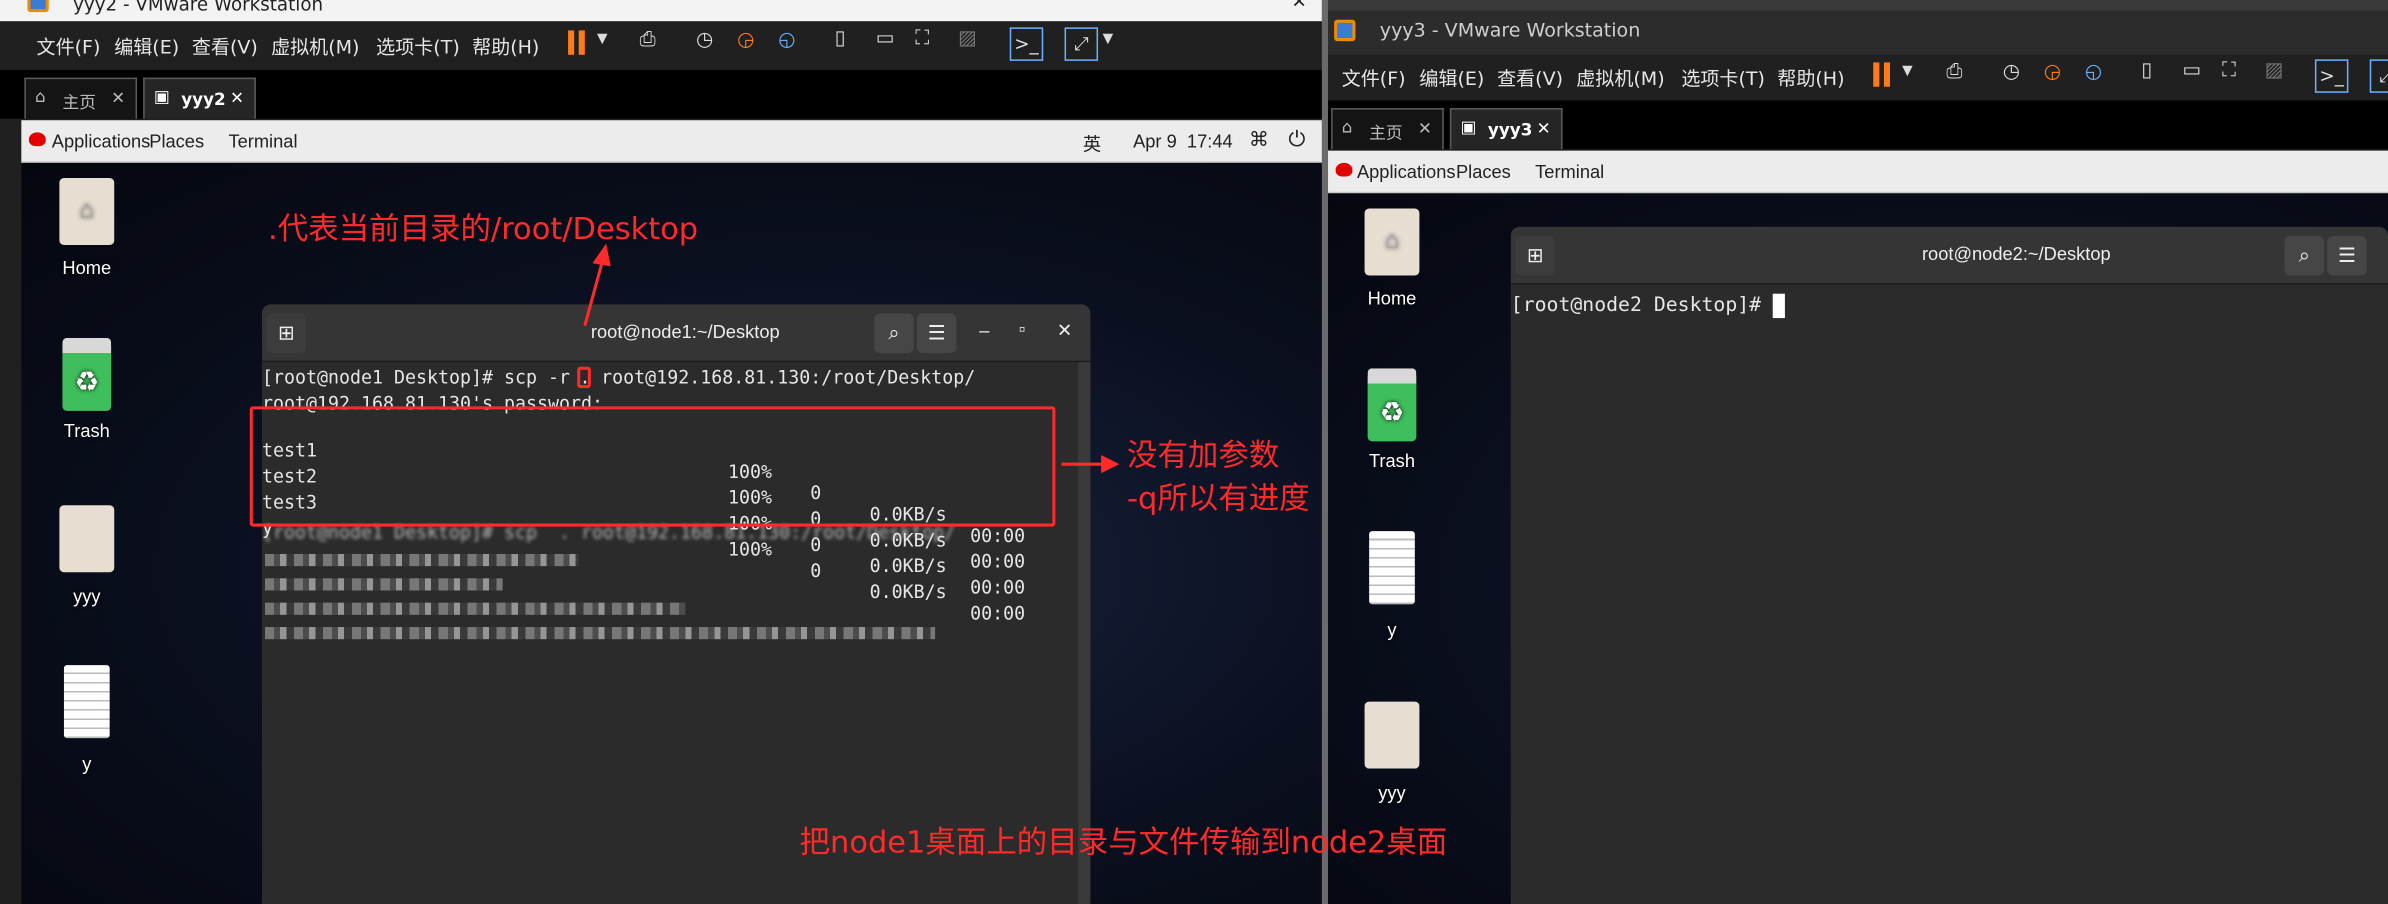 Image resolution: width=2388 pixels, height=904 pixels. I want to click on terminal-title: root@node1:~/Desktop, so click(685, 332).